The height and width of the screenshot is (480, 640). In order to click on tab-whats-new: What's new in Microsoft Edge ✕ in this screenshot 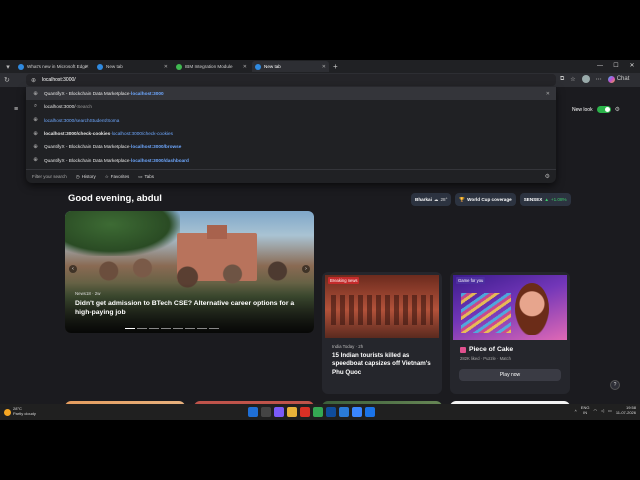, I will do `click(53, 66)`.